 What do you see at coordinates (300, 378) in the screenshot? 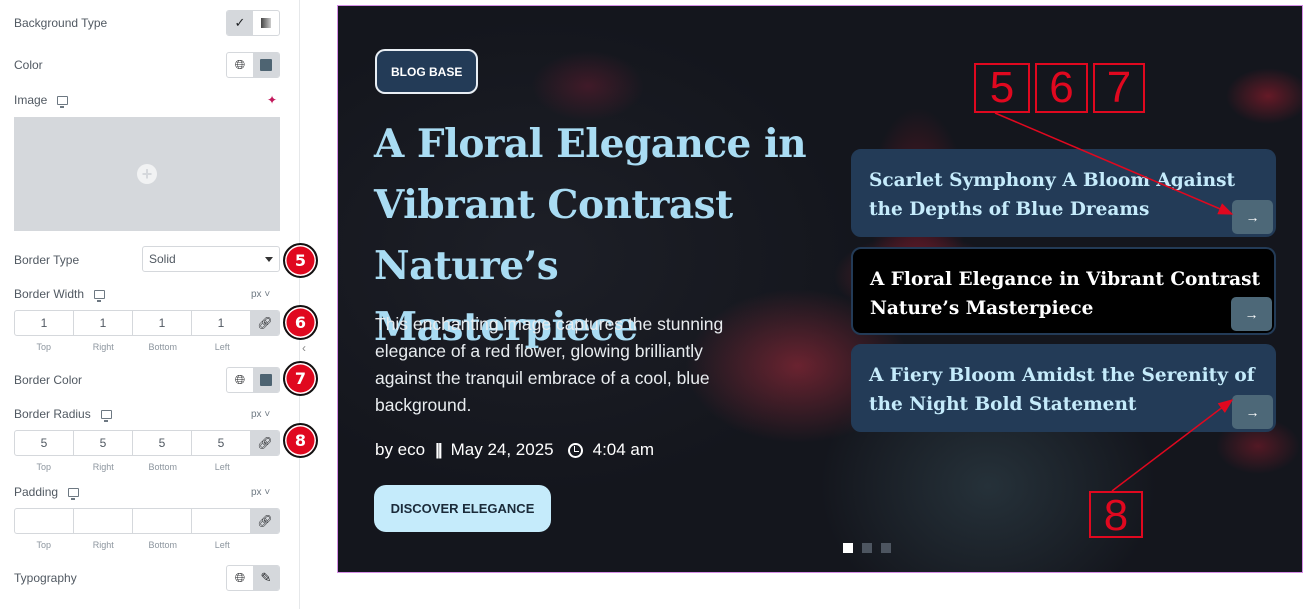
I see `badge-7: 7` at bounding box center [300, 378].